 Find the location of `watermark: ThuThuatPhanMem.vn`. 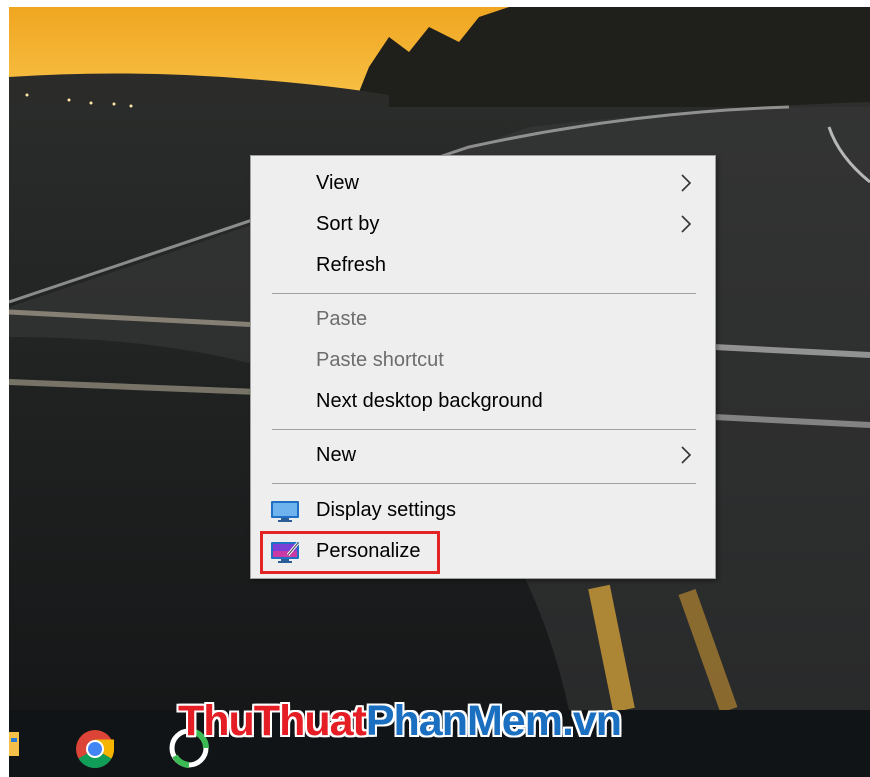

watermark: ThuThuatPhanMem.vn is located at coordinates (400, 721).